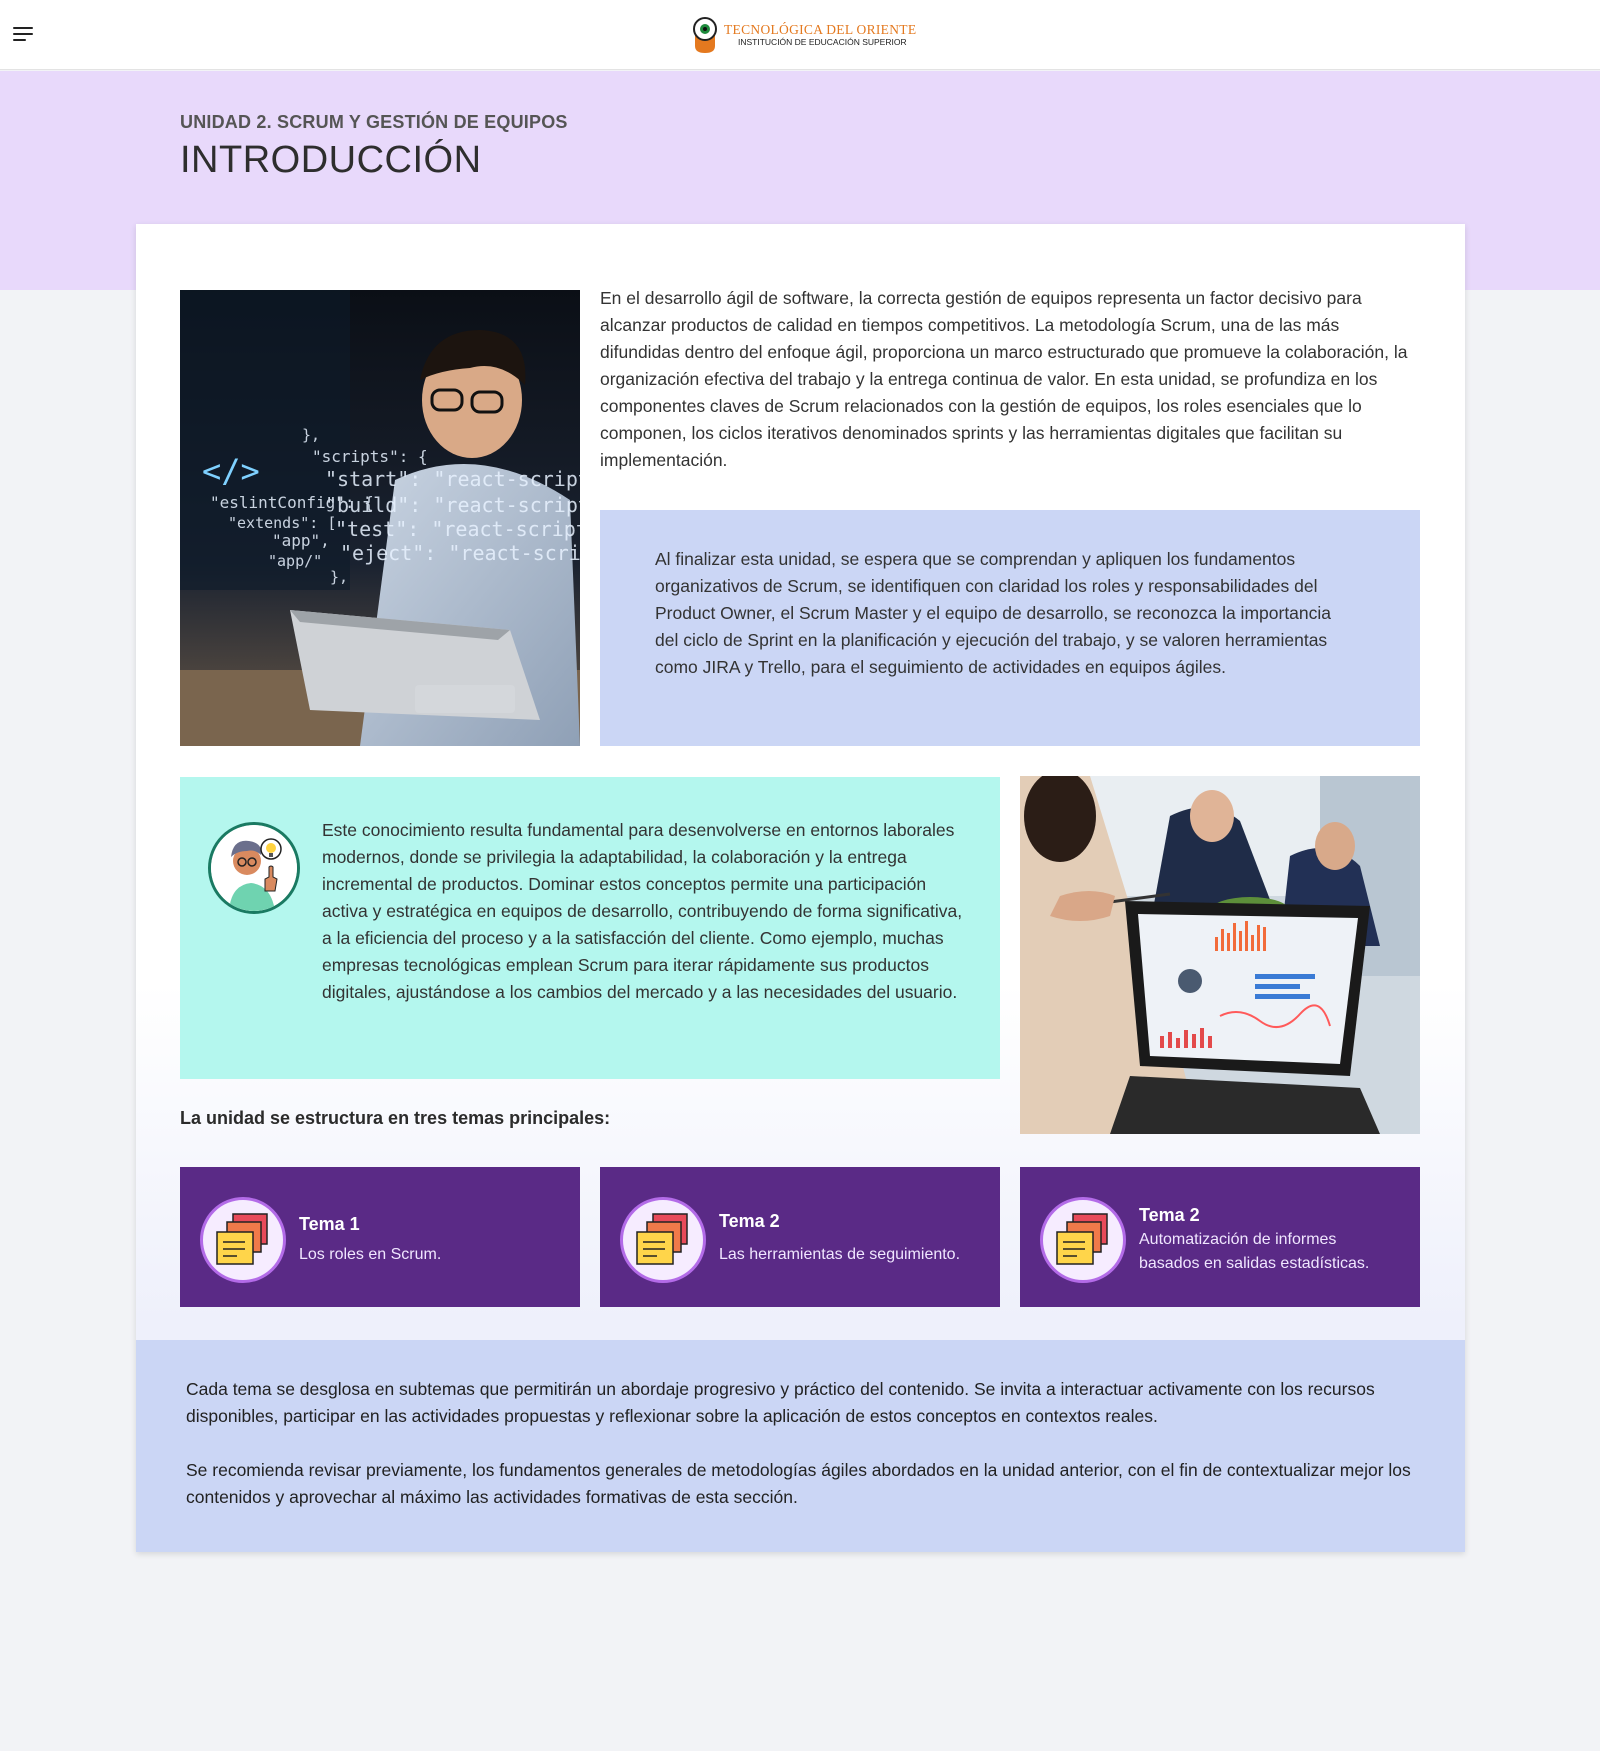 The width and height of the screenshot is (1600, 1751). Describe the element at coordinates (705, 35) in the screenshot. I see `logo-mark-icon` at that location.